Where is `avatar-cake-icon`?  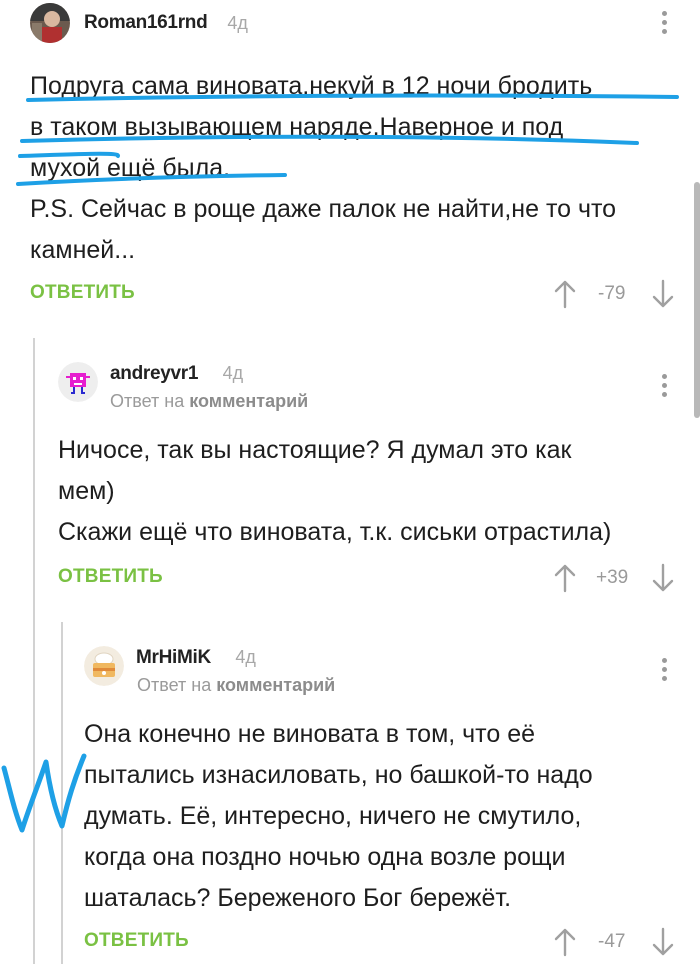 avatar-cake-icon is located at coordinates (104, 666).